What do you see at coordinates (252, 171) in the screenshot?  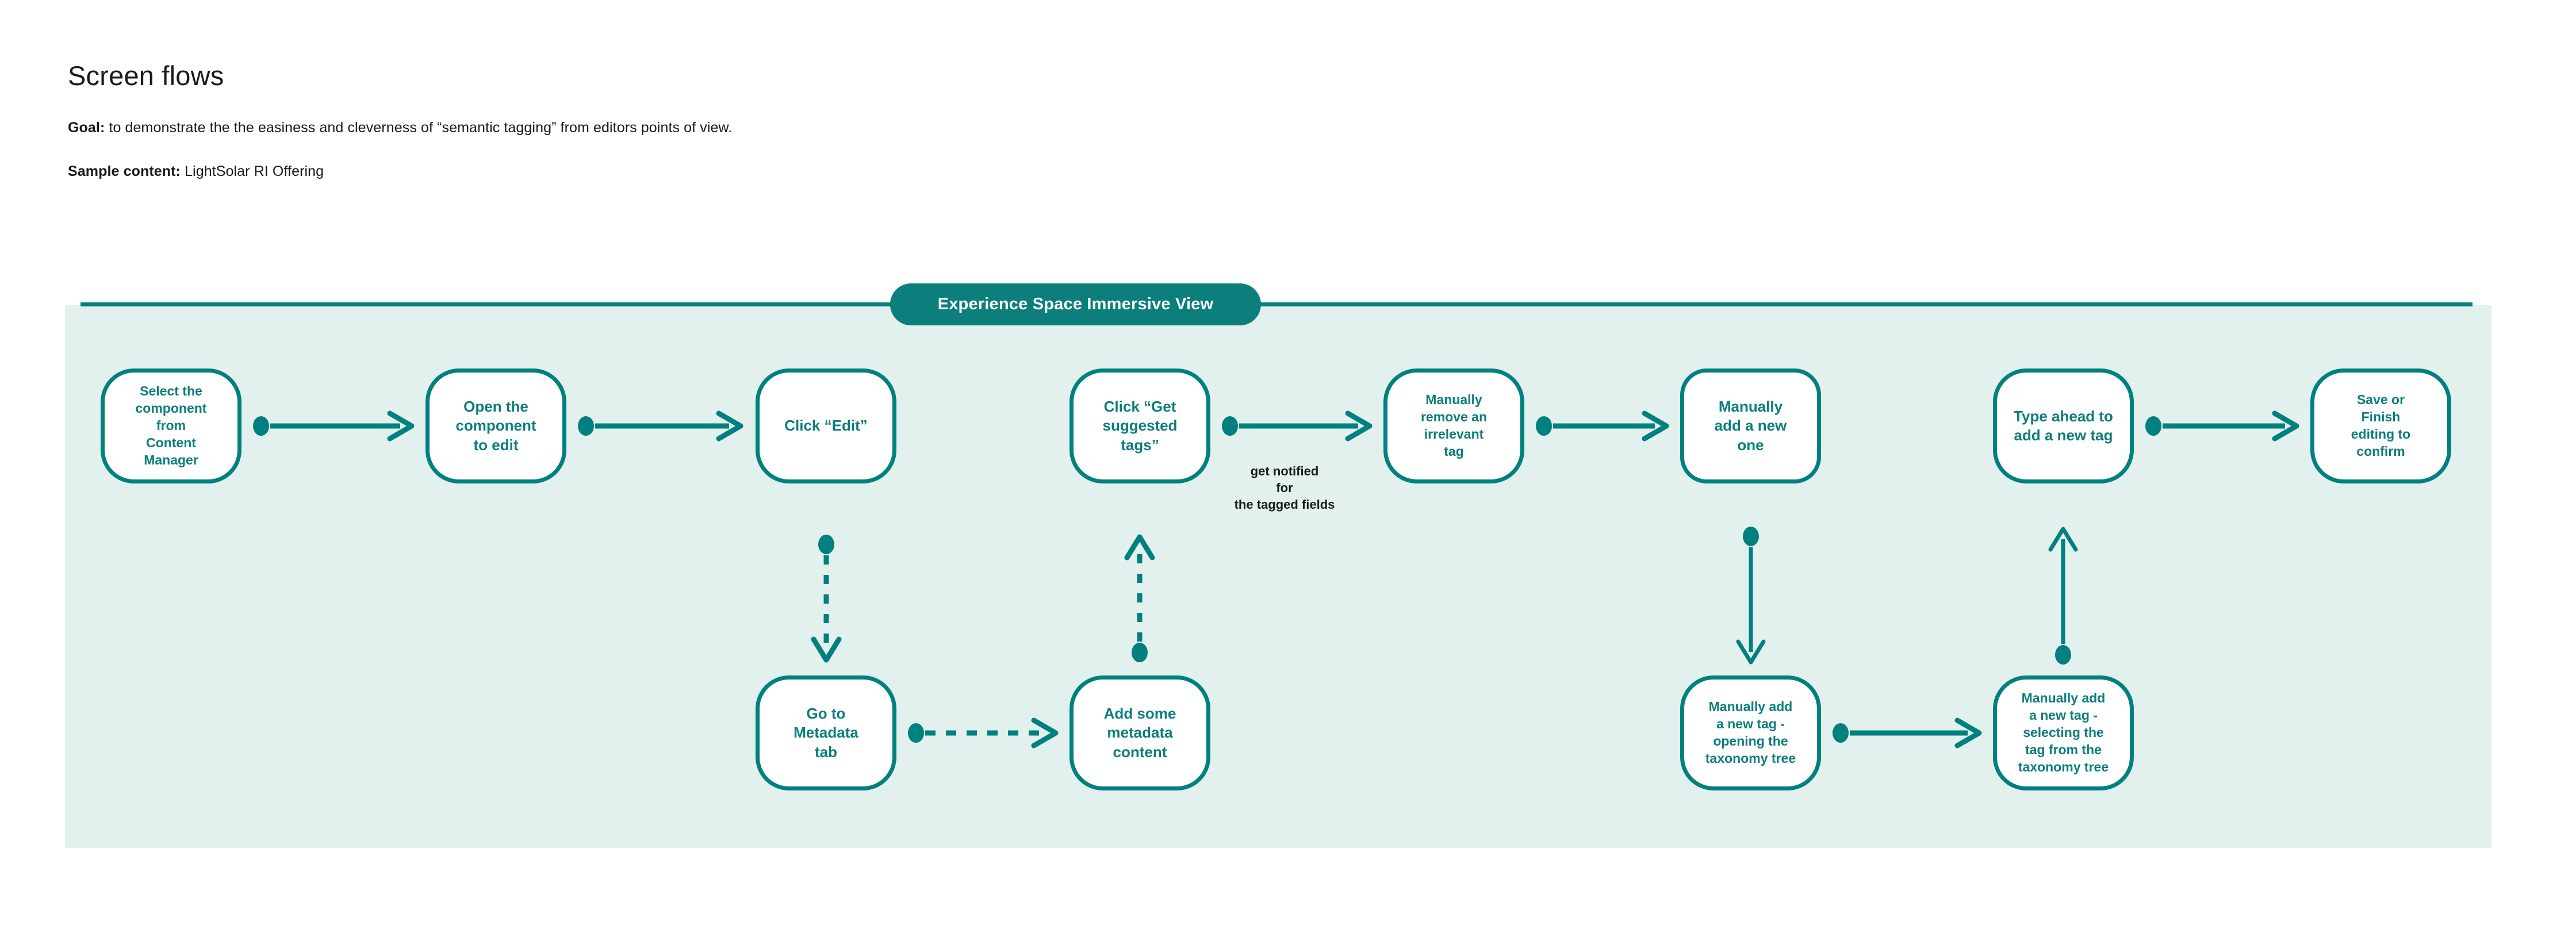 I see `sample-content-text: LightSolar RI Offering` at bounding box center [252, 171].